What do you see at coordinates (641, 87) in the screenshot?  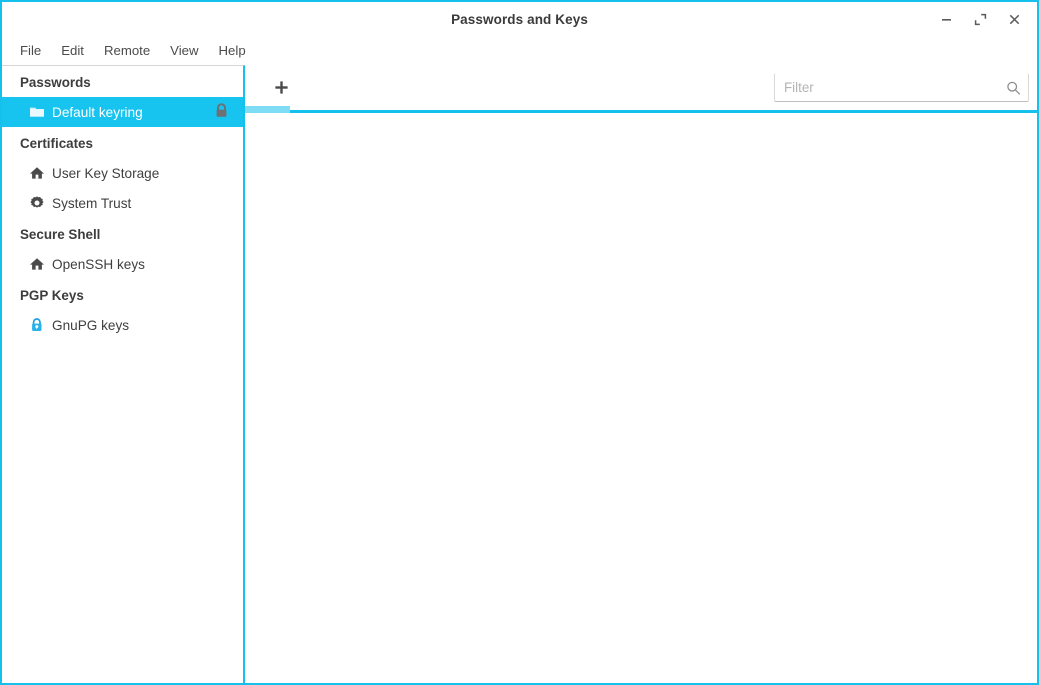 I see `main-toolbar` at bounding box center [641, 87].